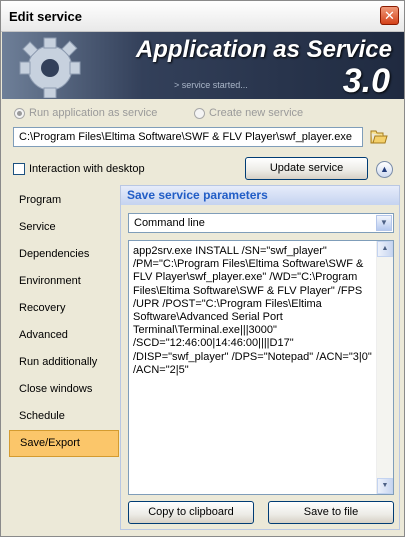  I want to click on close-button: ✕, so click(389, 15).